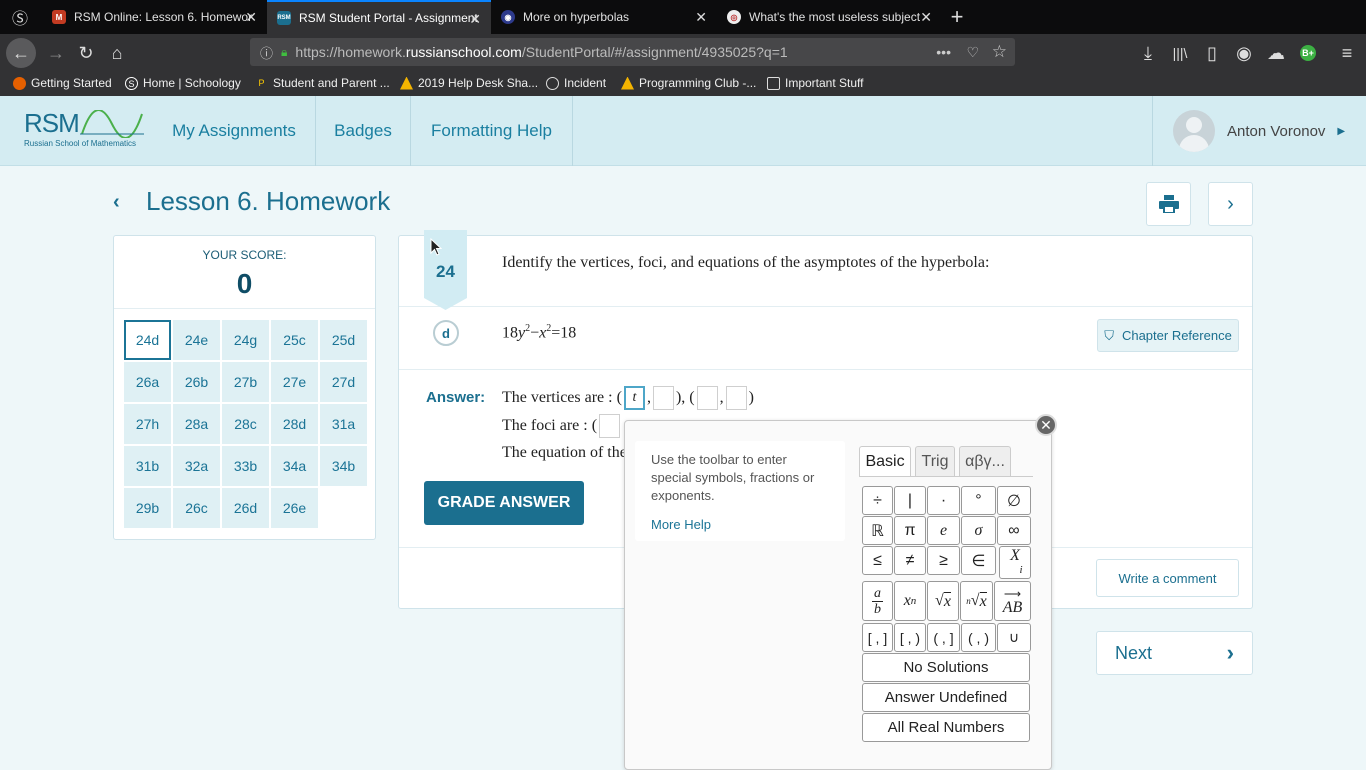  Describe the element at coordinates (196, 508) in the screenshot. I see `question-cell: 26c` at that location.